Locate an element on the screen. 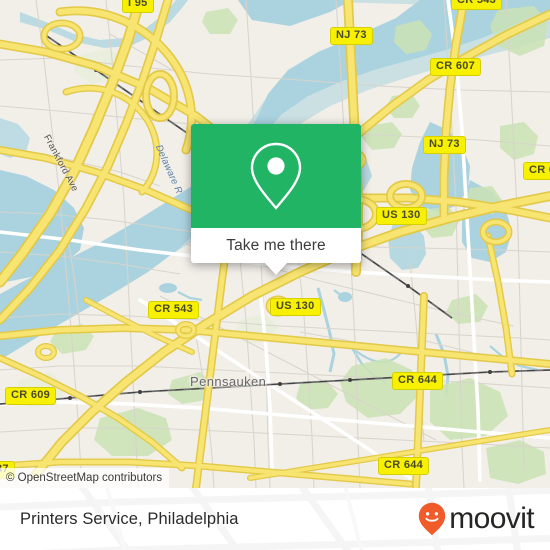 The image size is (550, 550). location-popup-card: Take me there is located at coordinates (276, 199).